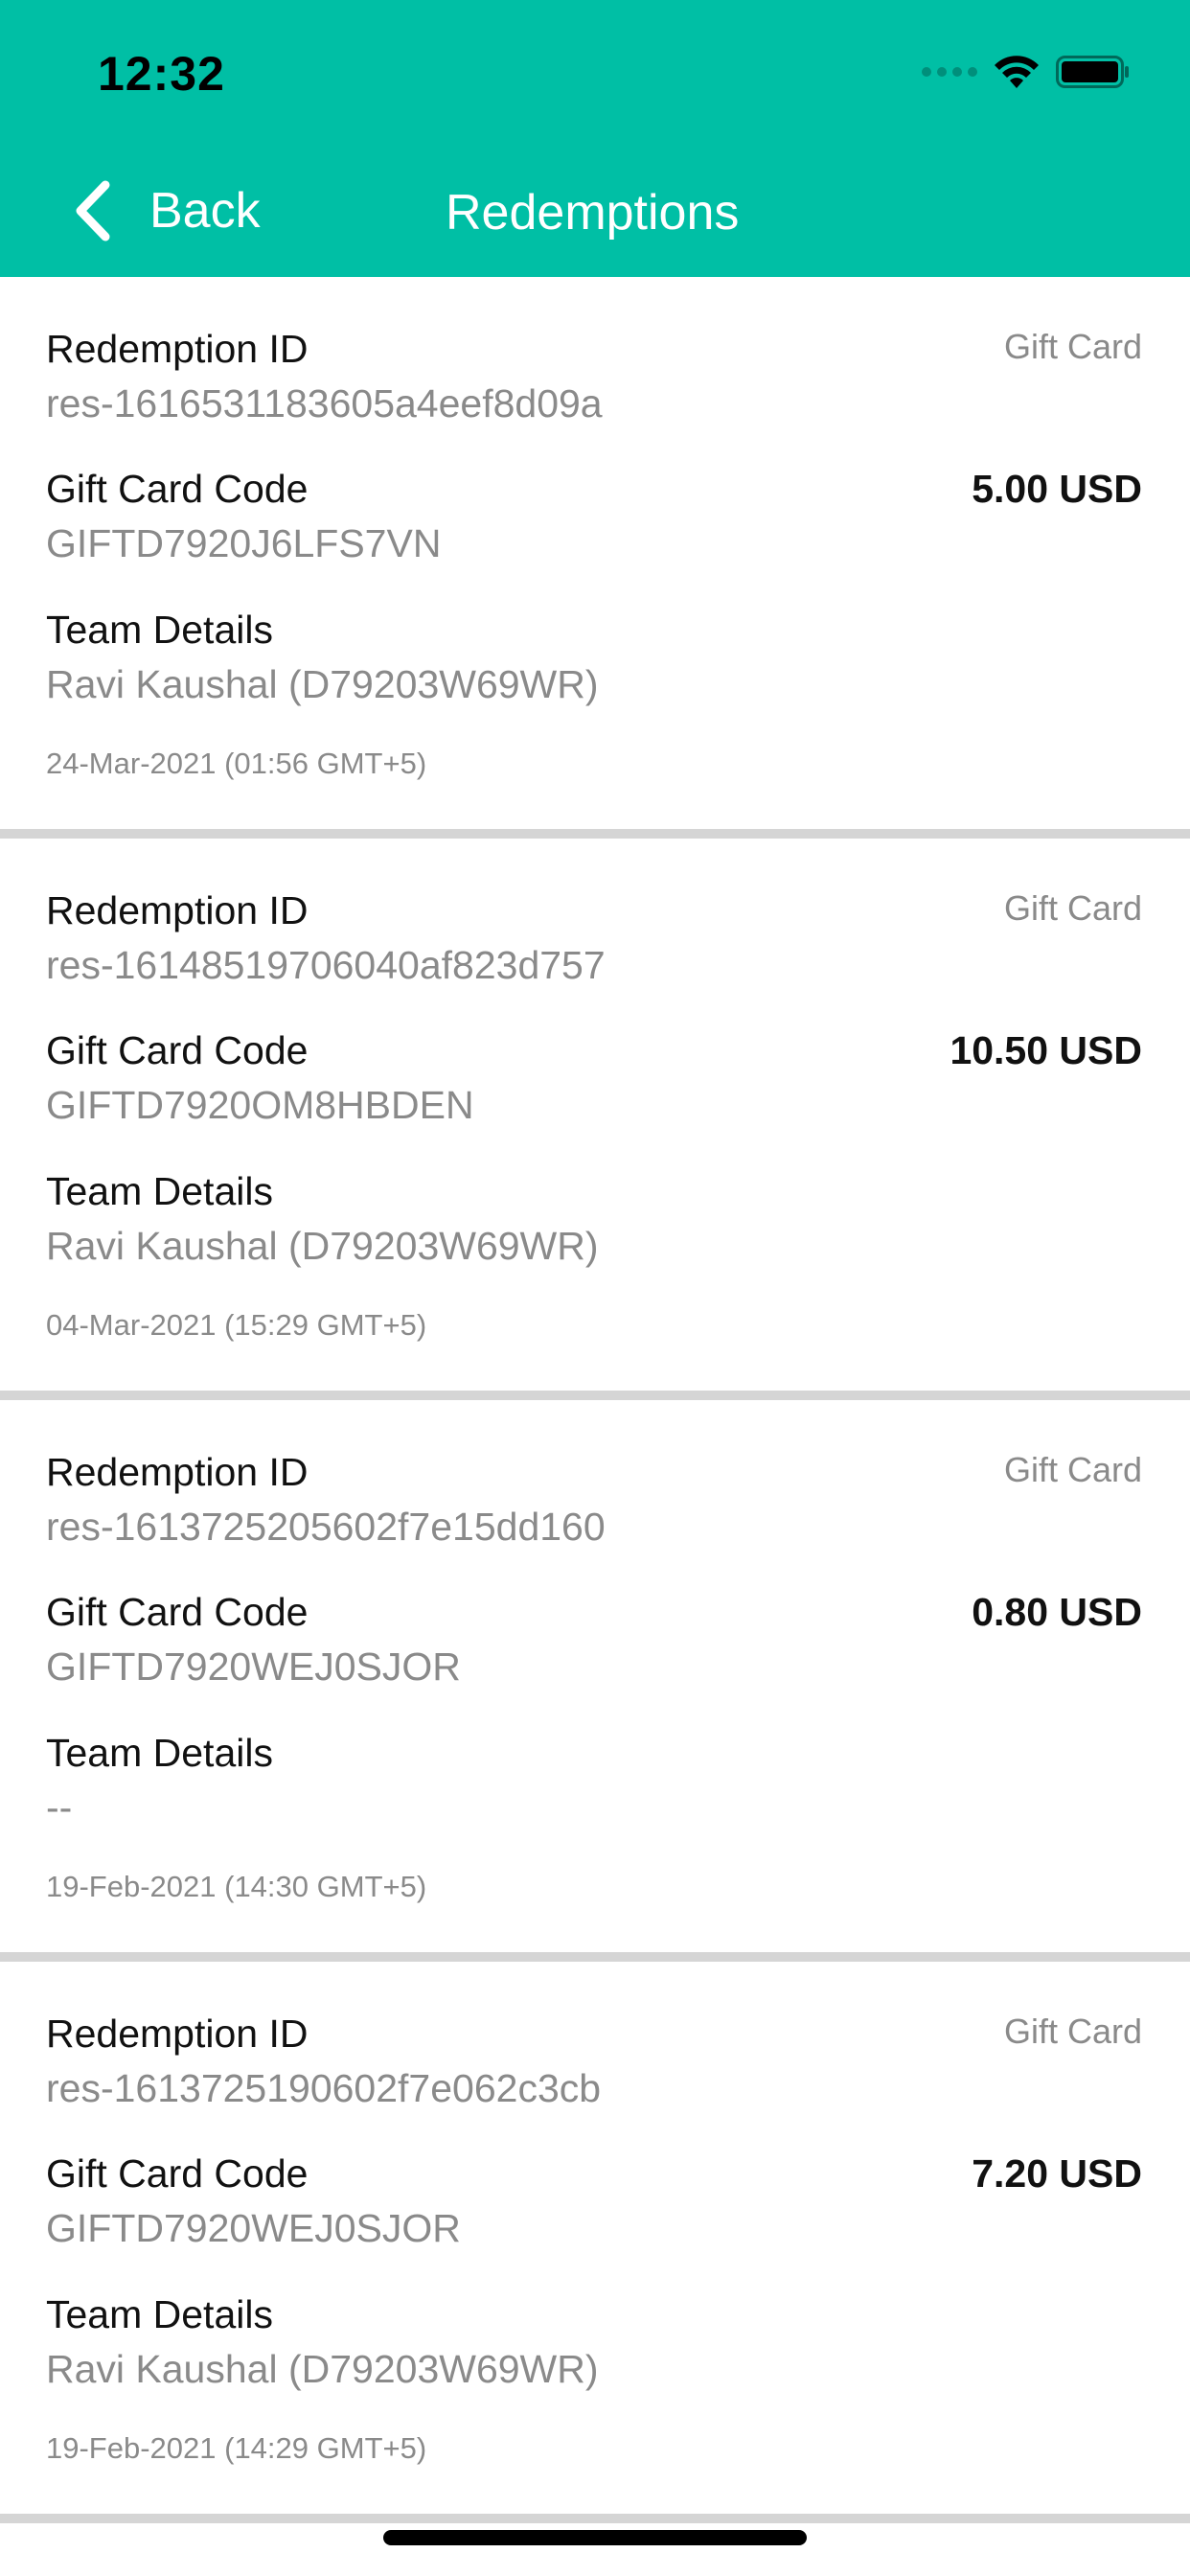 The image size is (1190, 2576). I want to click on redemption-amount: 0.80 USD, so click(1057, 1612).